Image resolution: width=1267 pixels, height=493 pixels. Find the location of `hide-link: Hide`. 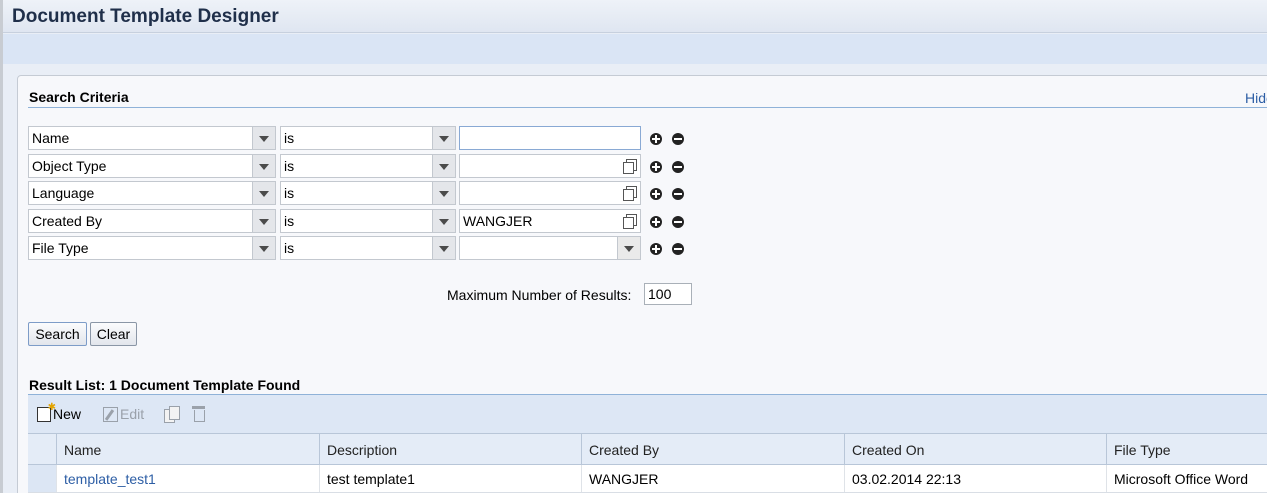

hide-link: Hide is located at coordinates (1256, 98).